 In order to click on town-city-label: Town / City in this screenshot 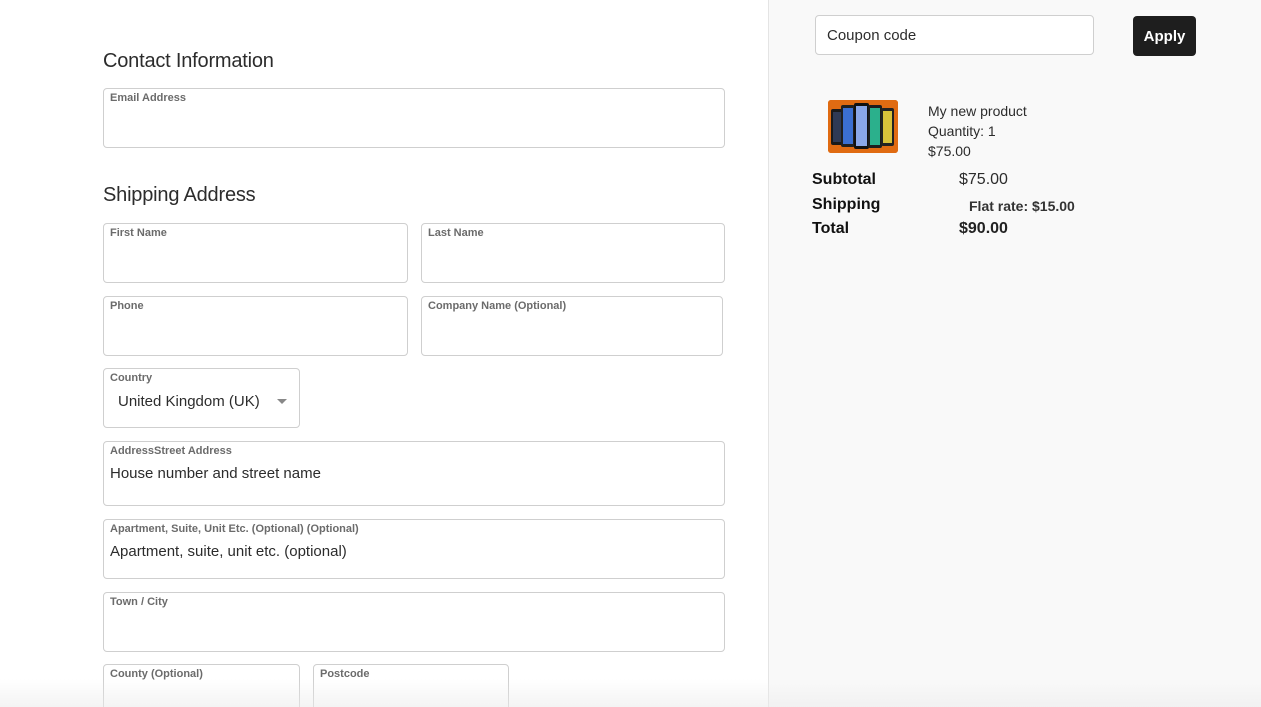, I will do `click(139, 602)`.